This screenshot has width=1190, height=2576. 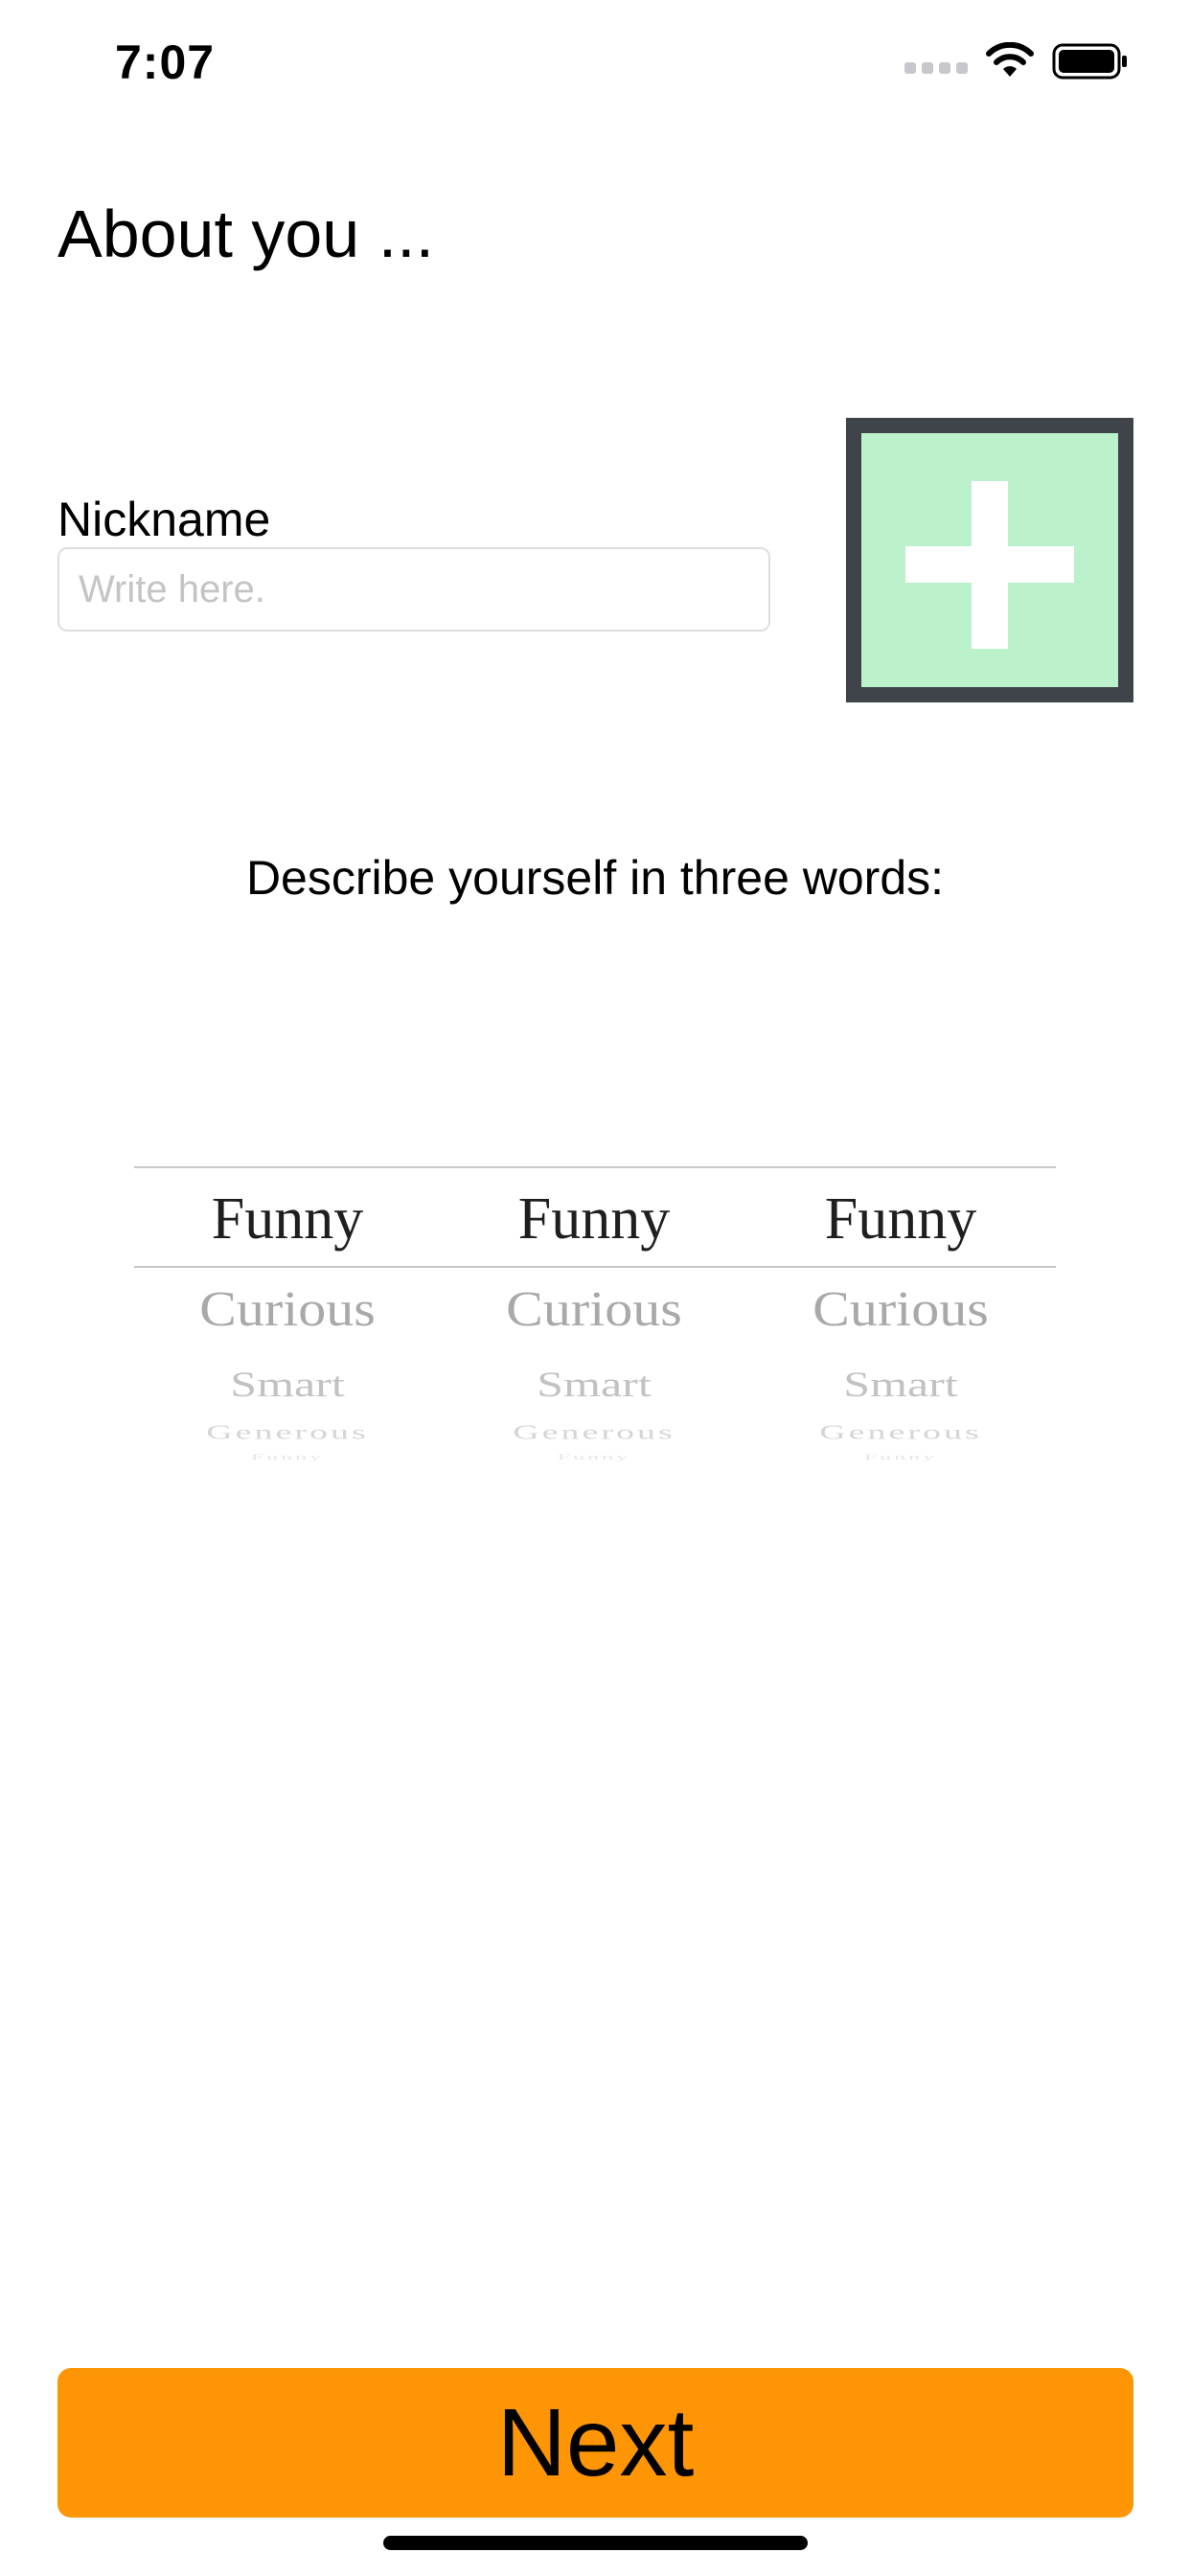 What do you see at coordinates (989, 565) in the screenshot?
I see `plus-icon` at bounding box center [989, 565].